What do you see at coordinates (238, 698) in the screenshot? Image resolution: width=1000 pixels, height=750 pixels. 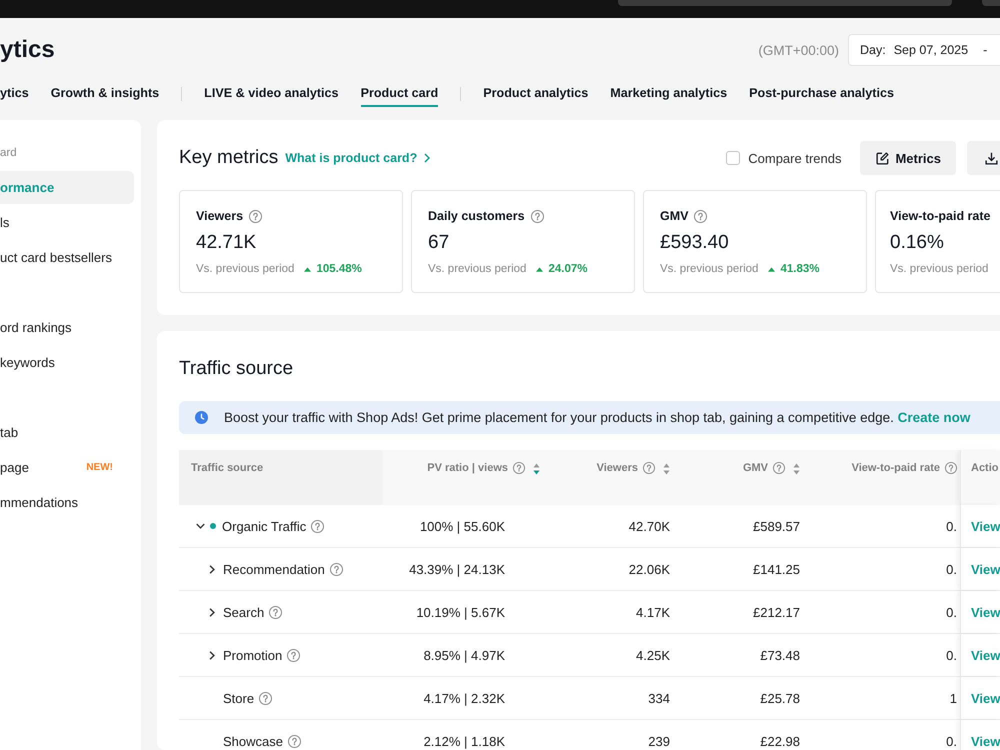 I see `source-name: Store` at bounding box center [238, 698].